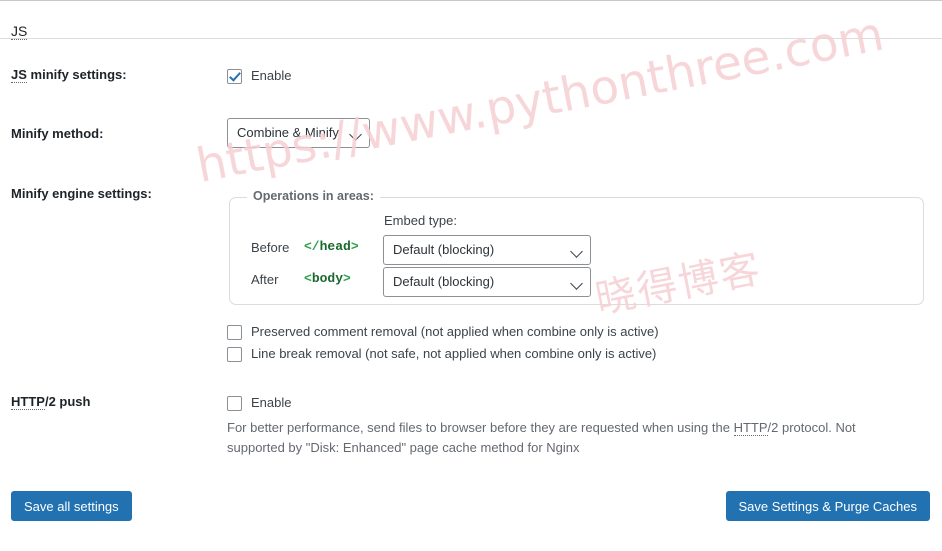 The height and width of the screenshot is (551, 942). Describe the element at coordinates (81, 193) in the screenshot. I see `label-minify-engine-settings: Minify engine settings:` at that location.